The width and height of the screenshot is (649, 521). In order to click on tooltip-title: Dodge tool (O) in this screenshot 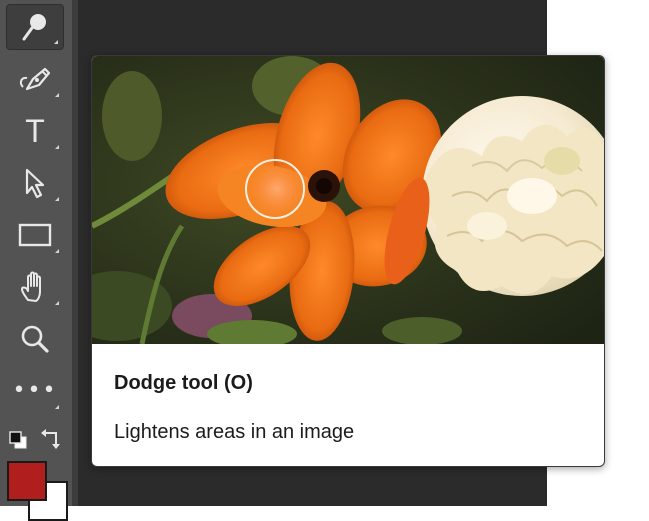, I will do `click(183, 383)`.